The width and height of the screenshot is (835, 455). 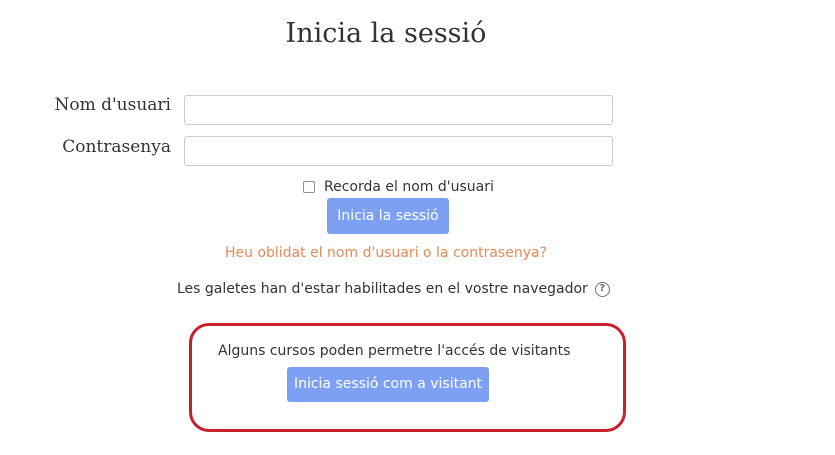 I want to click on remember-username-row: Recorda el nom d'usuari, so click(x=398, y=187).